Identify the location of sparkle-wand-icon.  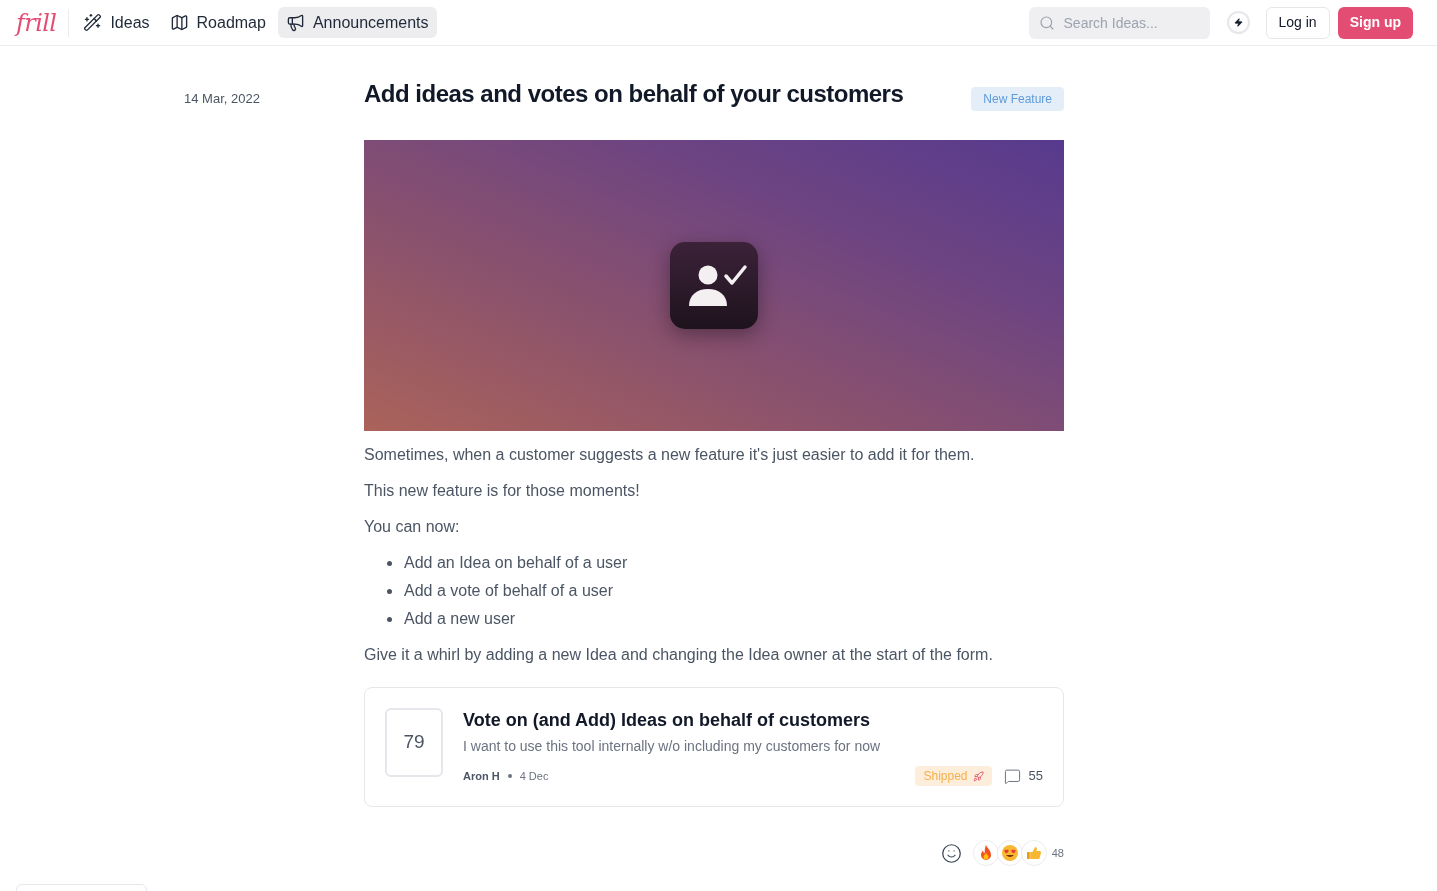
(93, 22).